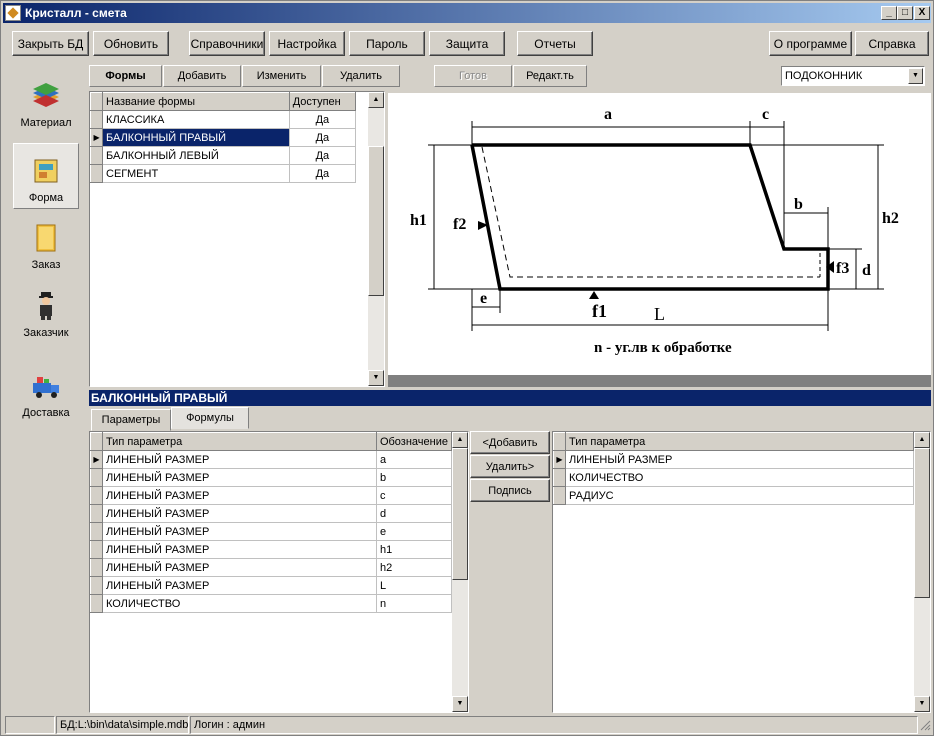  What do you see at coordinates (46, 176) in the screenshot?
I see `sidebar-item-form: Форма` at bounding box center [46, 176].